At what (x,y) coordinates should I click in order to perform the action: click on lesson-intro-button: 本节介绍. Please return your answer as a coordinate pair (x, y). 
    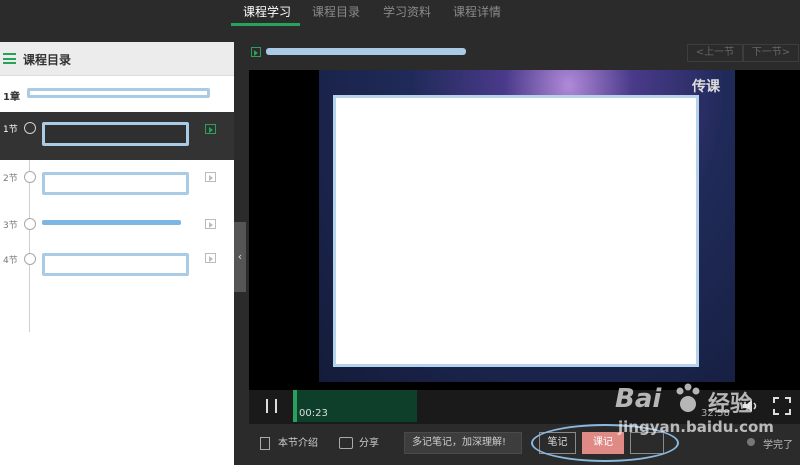
    Looking at the image, I should click on (289, 443).